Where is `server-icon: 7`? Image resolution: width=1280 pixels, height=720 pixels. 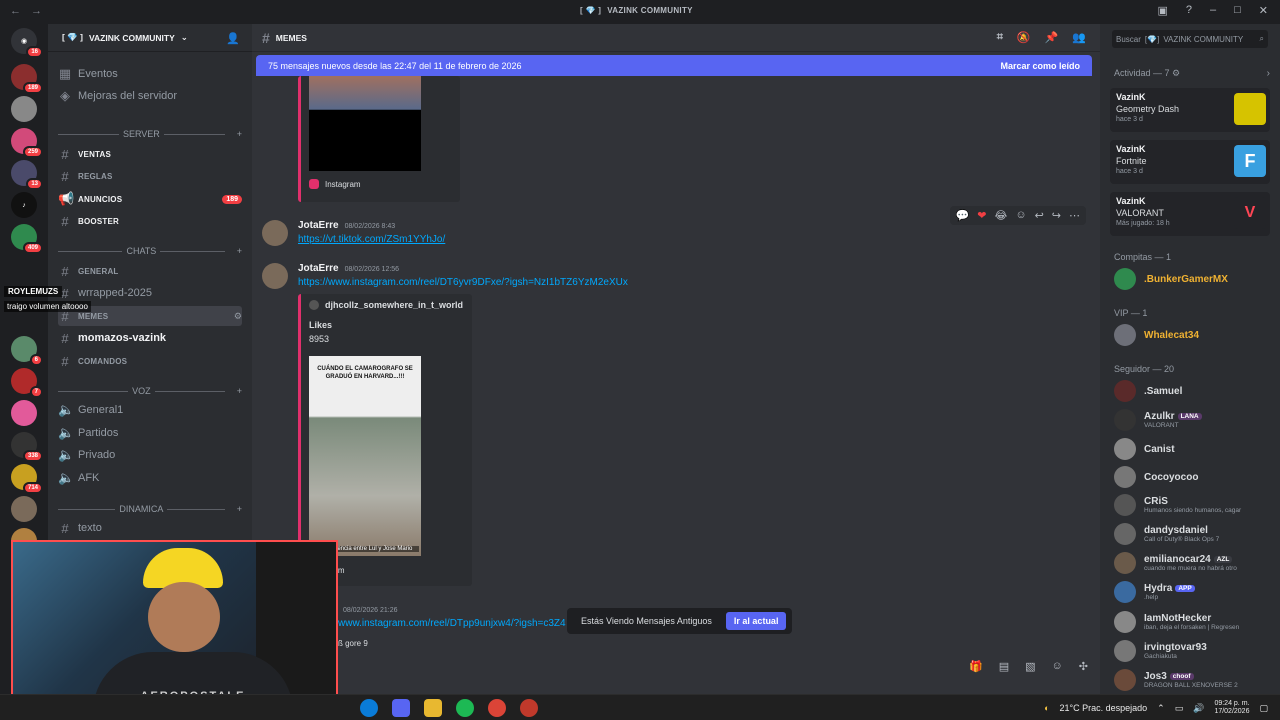 server-icon: 7 is located at coordinates (27, 383).